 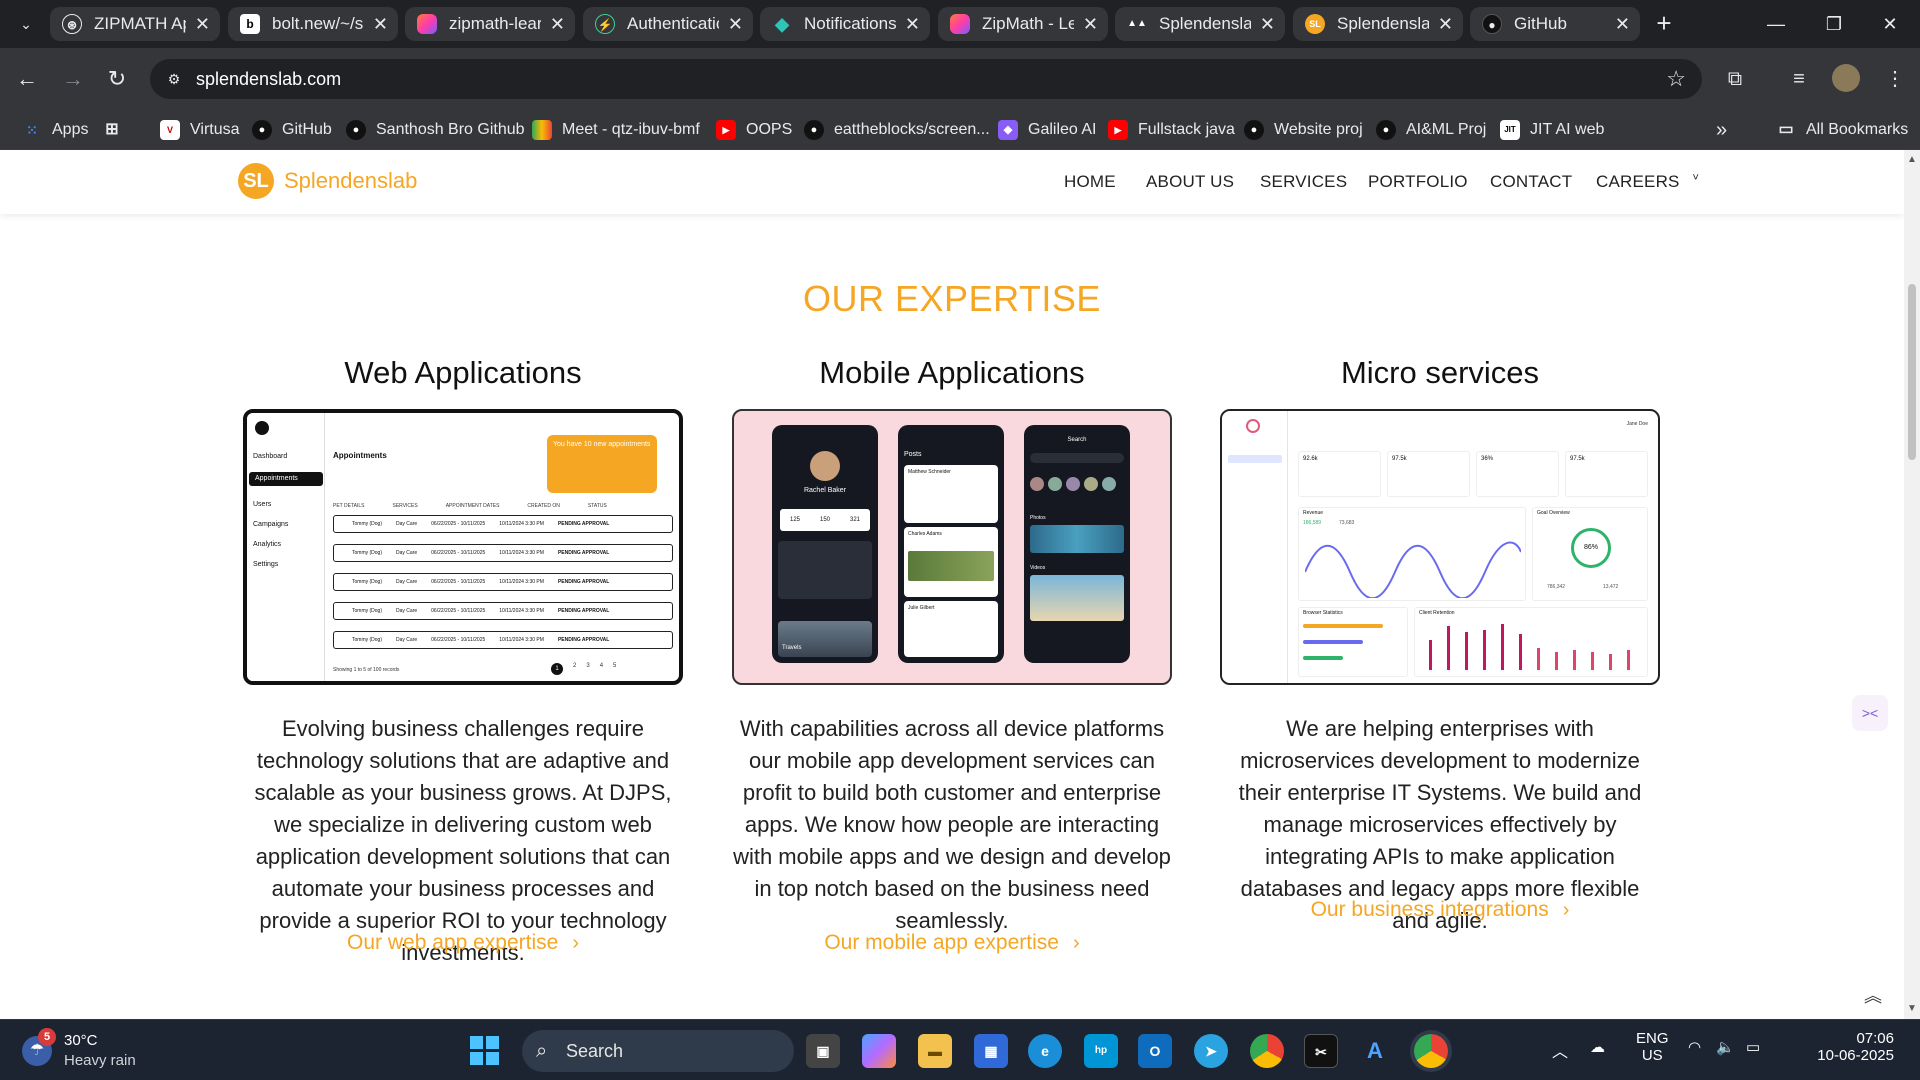 I want to click on nav-contact: CONTACT, so click(x=1531, y=182).